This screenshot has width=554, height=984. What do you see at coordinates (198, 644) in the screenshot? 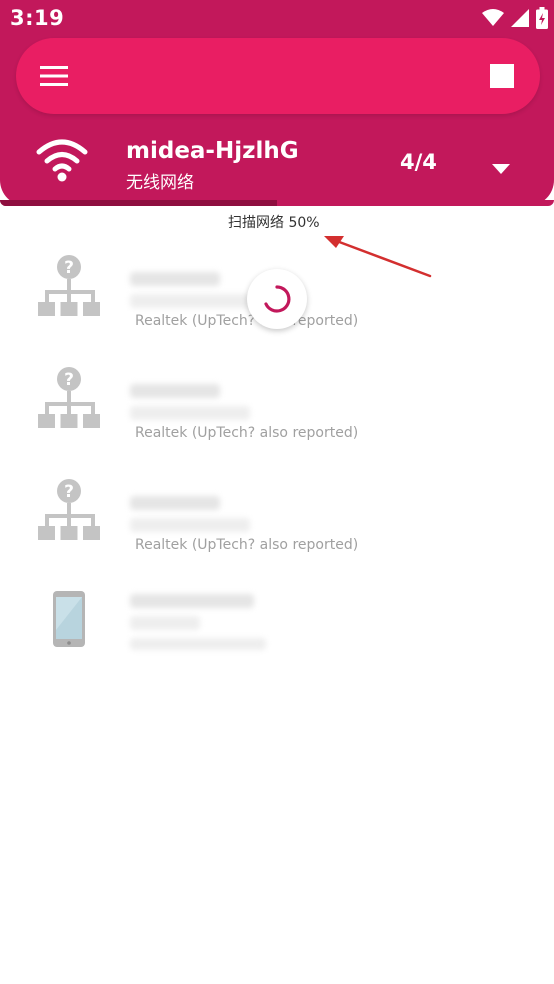
I see `blurred-device-vendor` at bounding box center [198, 644].